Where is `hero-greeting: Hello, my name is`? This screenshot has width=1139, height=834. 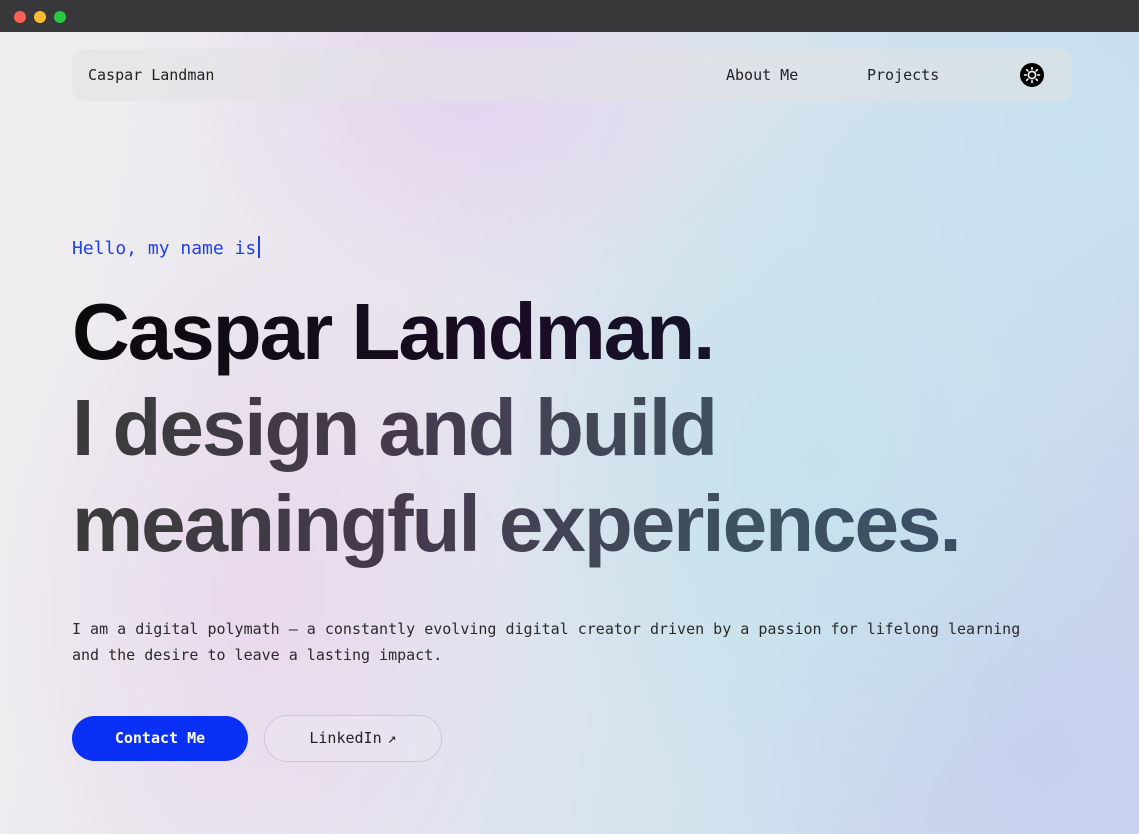
hero-greeting: Hello, my name is is located at coordinates (166, 247).